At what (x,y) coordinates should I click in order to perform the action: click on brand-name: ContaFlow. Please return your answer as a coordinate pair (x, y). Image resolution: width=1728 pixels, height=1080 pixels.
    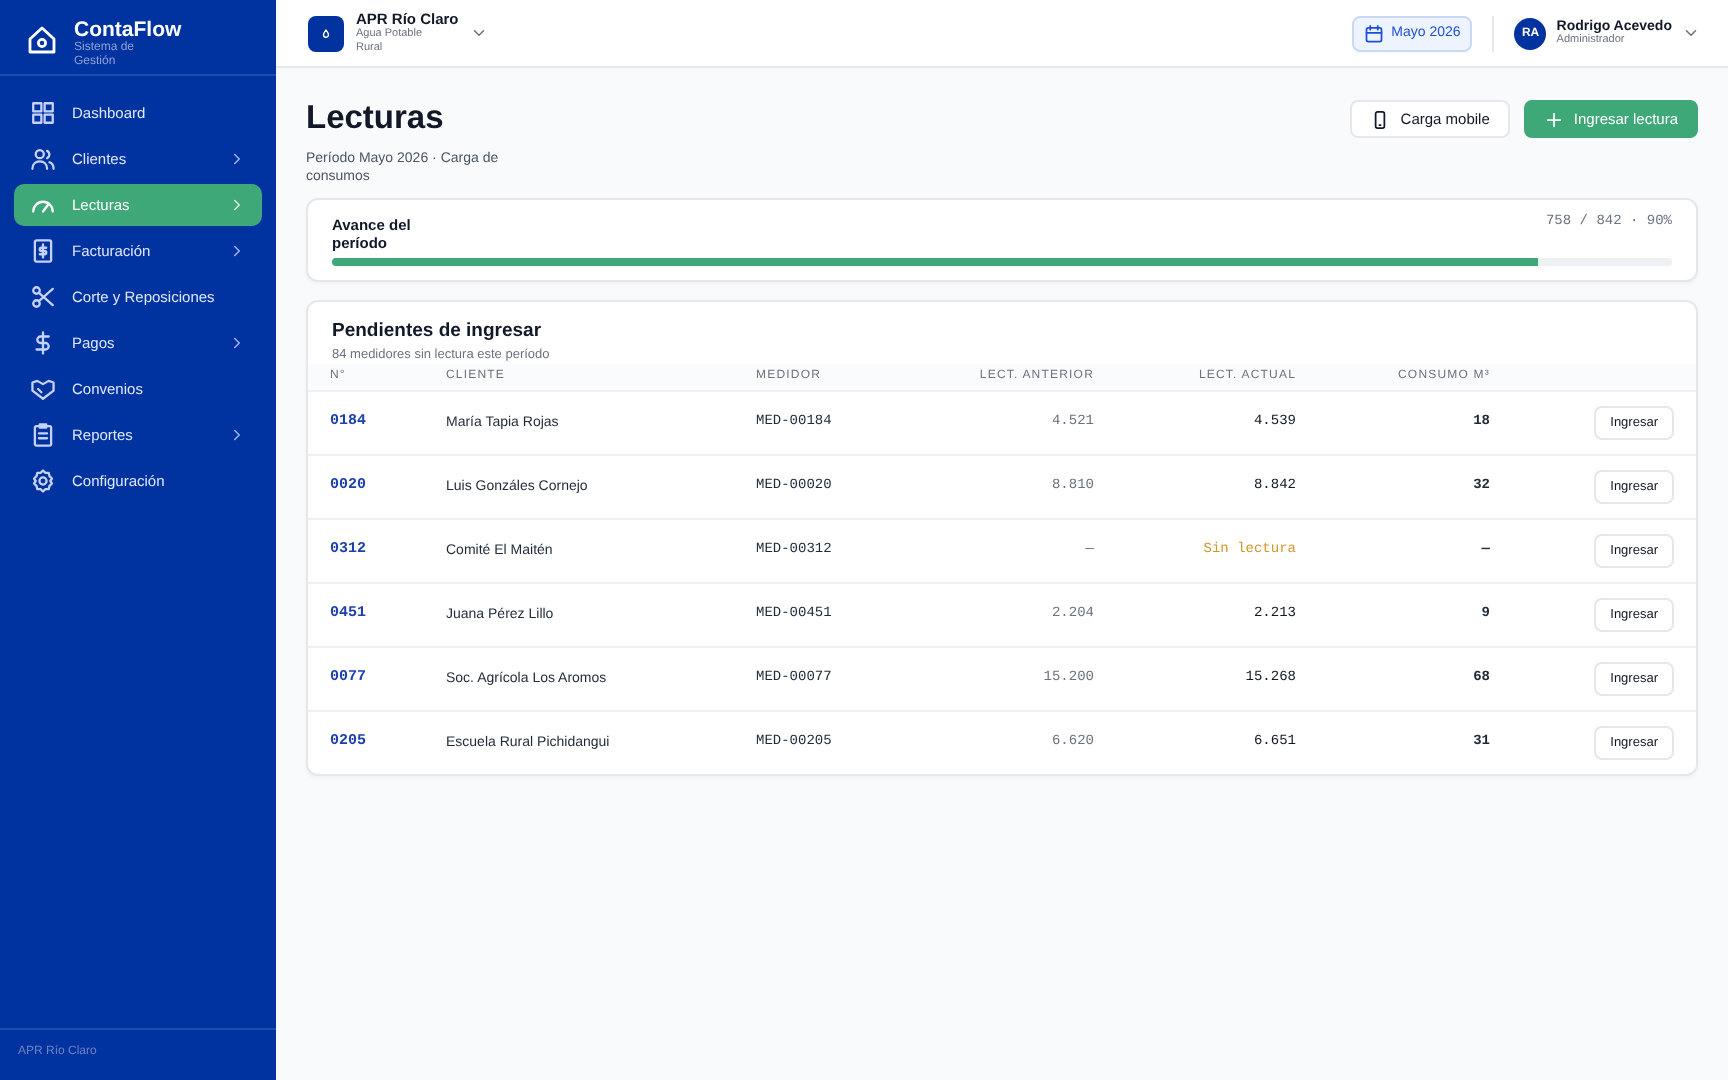
    Looking at the image, I should click on (128, 30).